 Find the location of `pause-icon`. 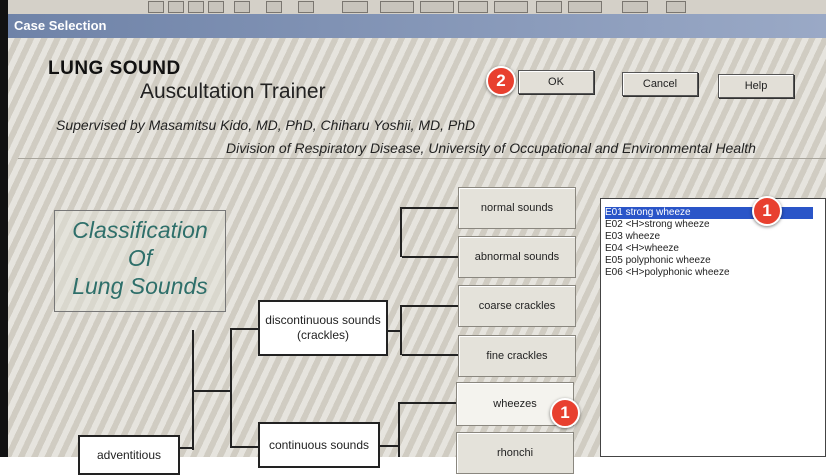

pause-icon is located at coordinates (274, 7).